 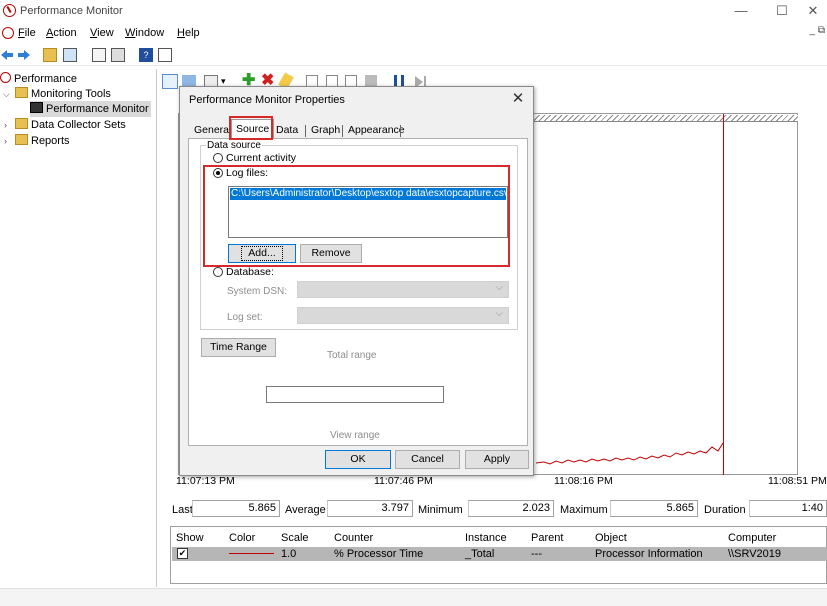 I want to click on column-header-instance: Instance, so click(x=486, y=538).